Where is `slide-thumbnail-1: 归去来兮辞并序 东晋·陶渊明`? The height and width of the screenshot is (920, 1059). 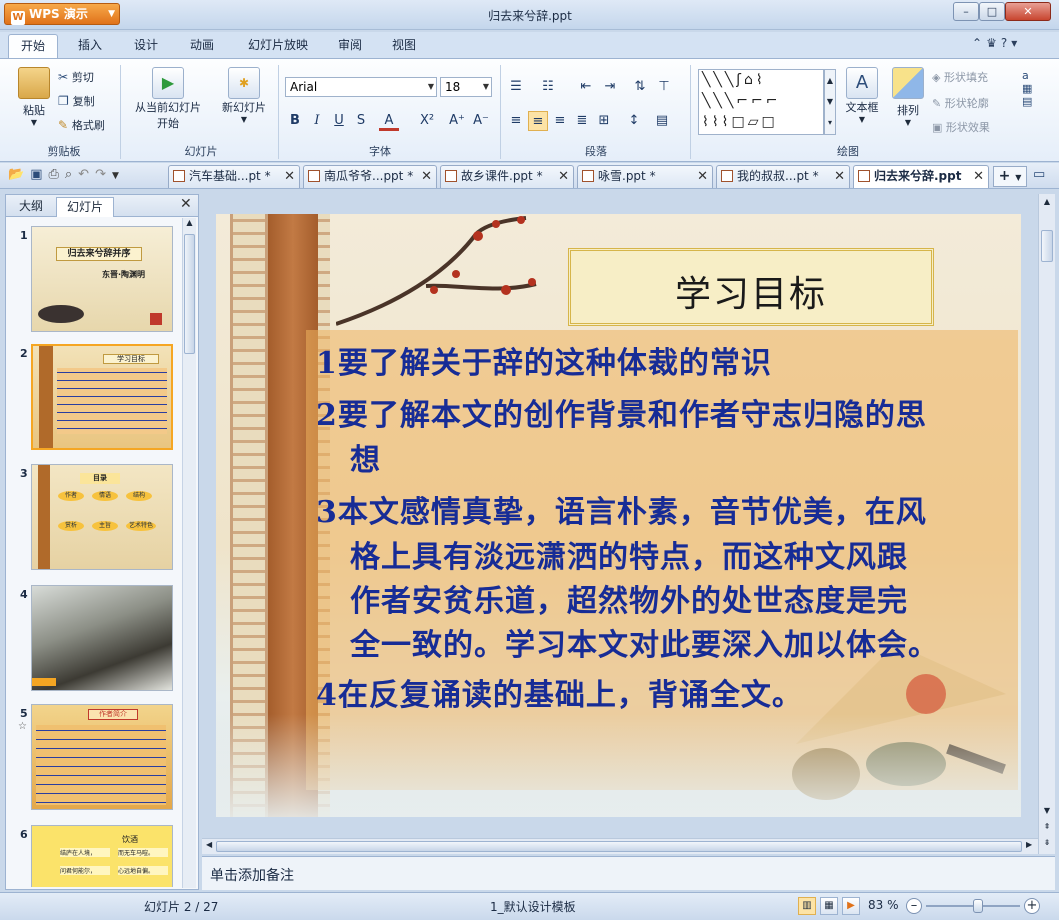 slide-thumbnail-1: 归去来兮辞并序 东晋·陶渊明 is located at coordinates (102, 279).